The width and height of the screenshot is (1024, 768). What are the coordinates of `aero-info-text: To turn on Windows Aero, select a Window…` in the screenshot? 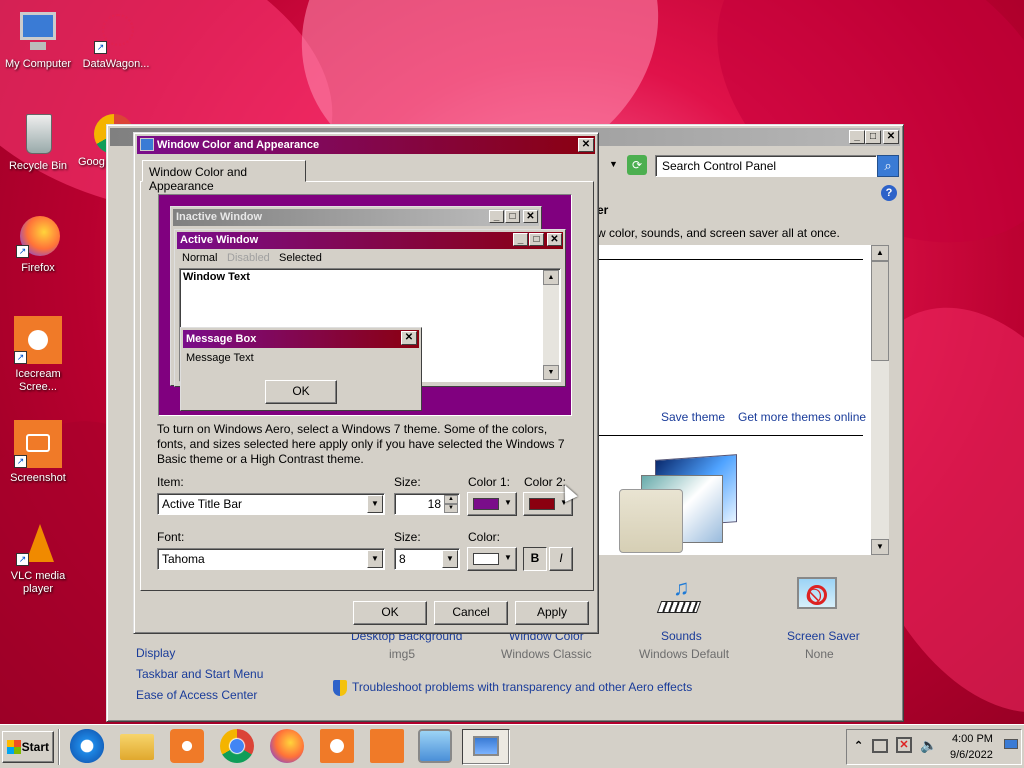 It's located at (361, 444).